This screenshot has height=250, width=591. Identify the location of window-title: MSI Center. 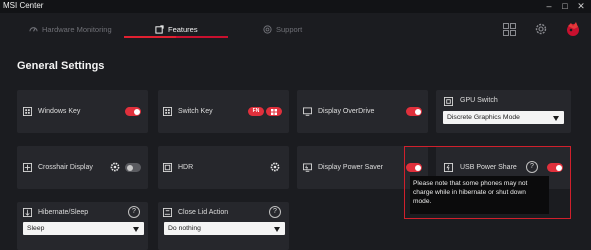
(23, 5).